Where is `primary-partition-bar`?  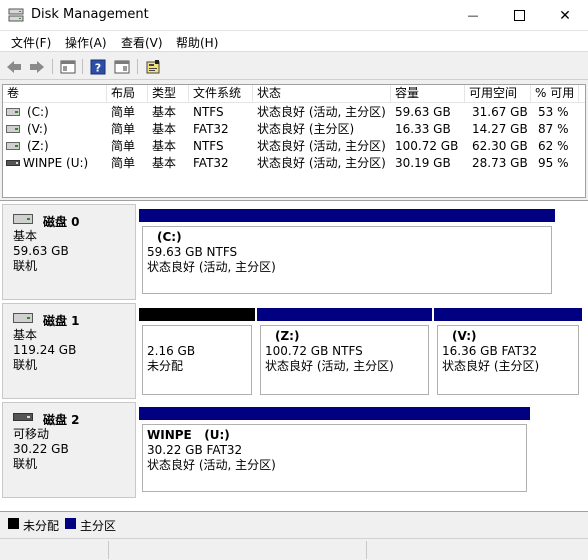
primary-partition-bar is located at coordinates (344, 314).